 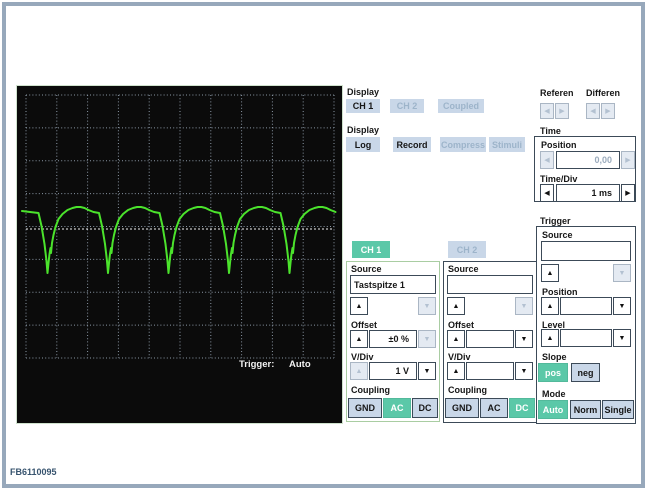 I want to click on trigger-level-up-button: ▲, so click(x=550, y=338).